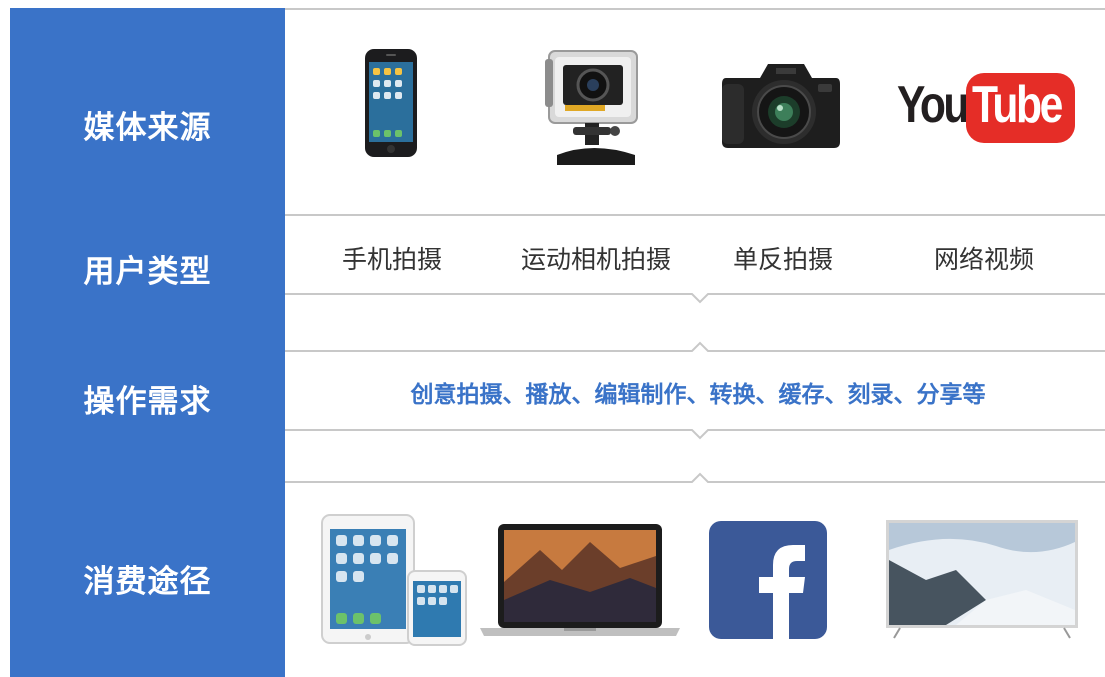 The height and width of the screenshot is (677, 1105). What do you see at coordinates (783, 259) in the screenshot?
I see `user-type-dslr: 单反拍摄` at bounding box center [783, 259].